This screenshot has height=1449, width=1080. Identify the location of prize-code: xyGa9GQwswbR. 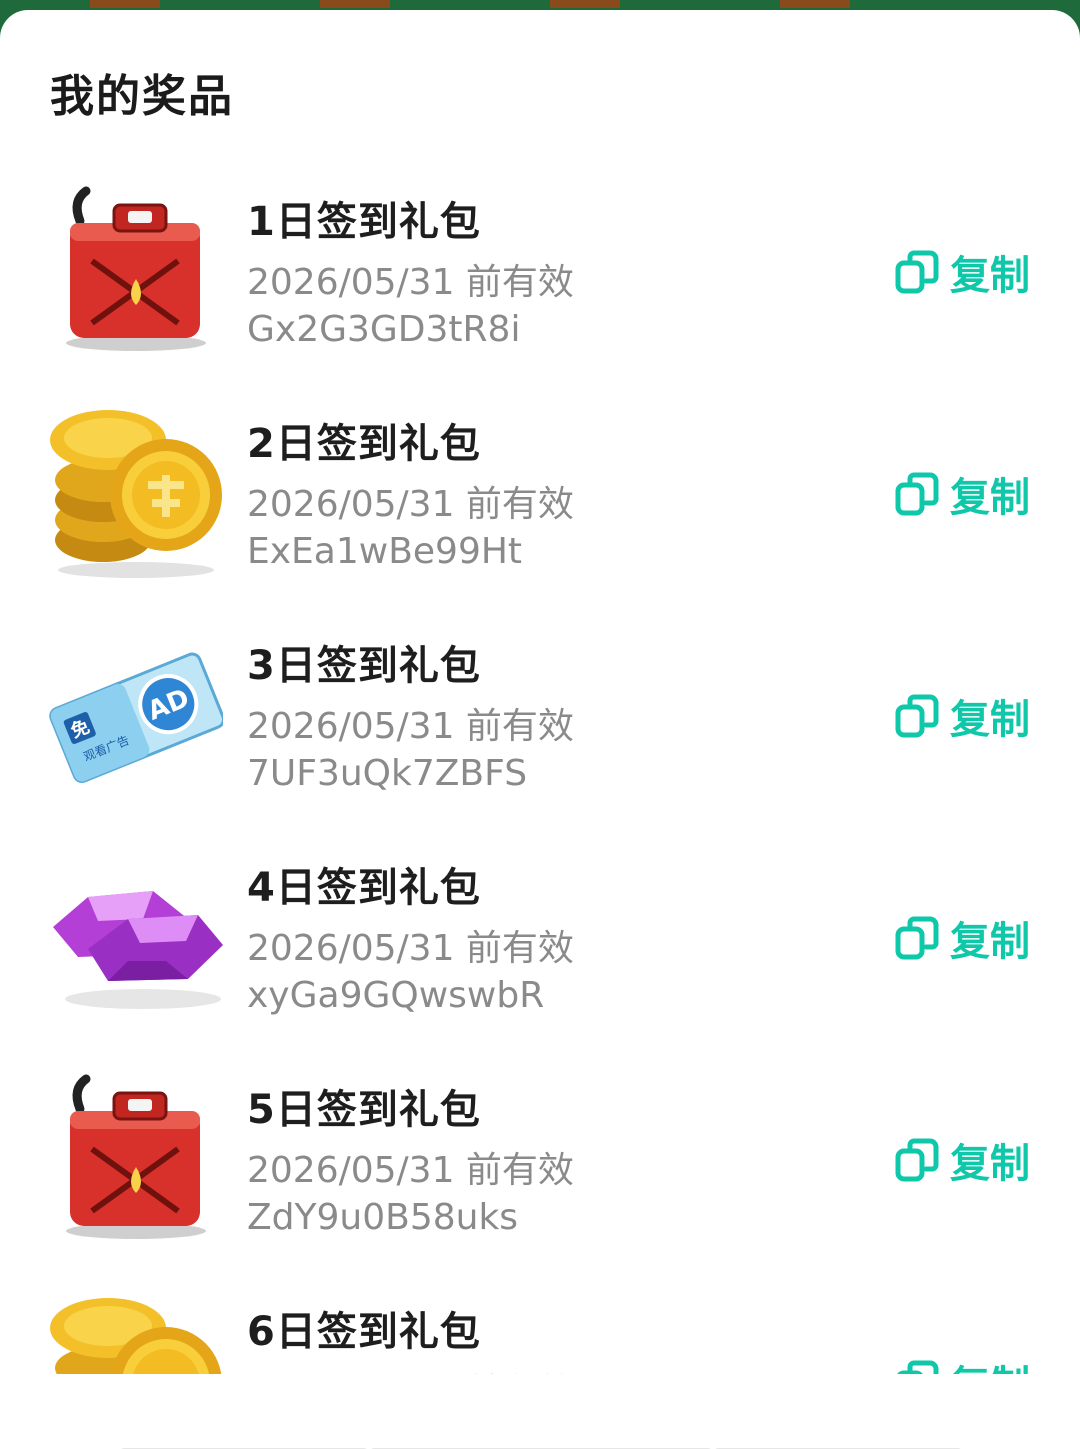
(396, 995).